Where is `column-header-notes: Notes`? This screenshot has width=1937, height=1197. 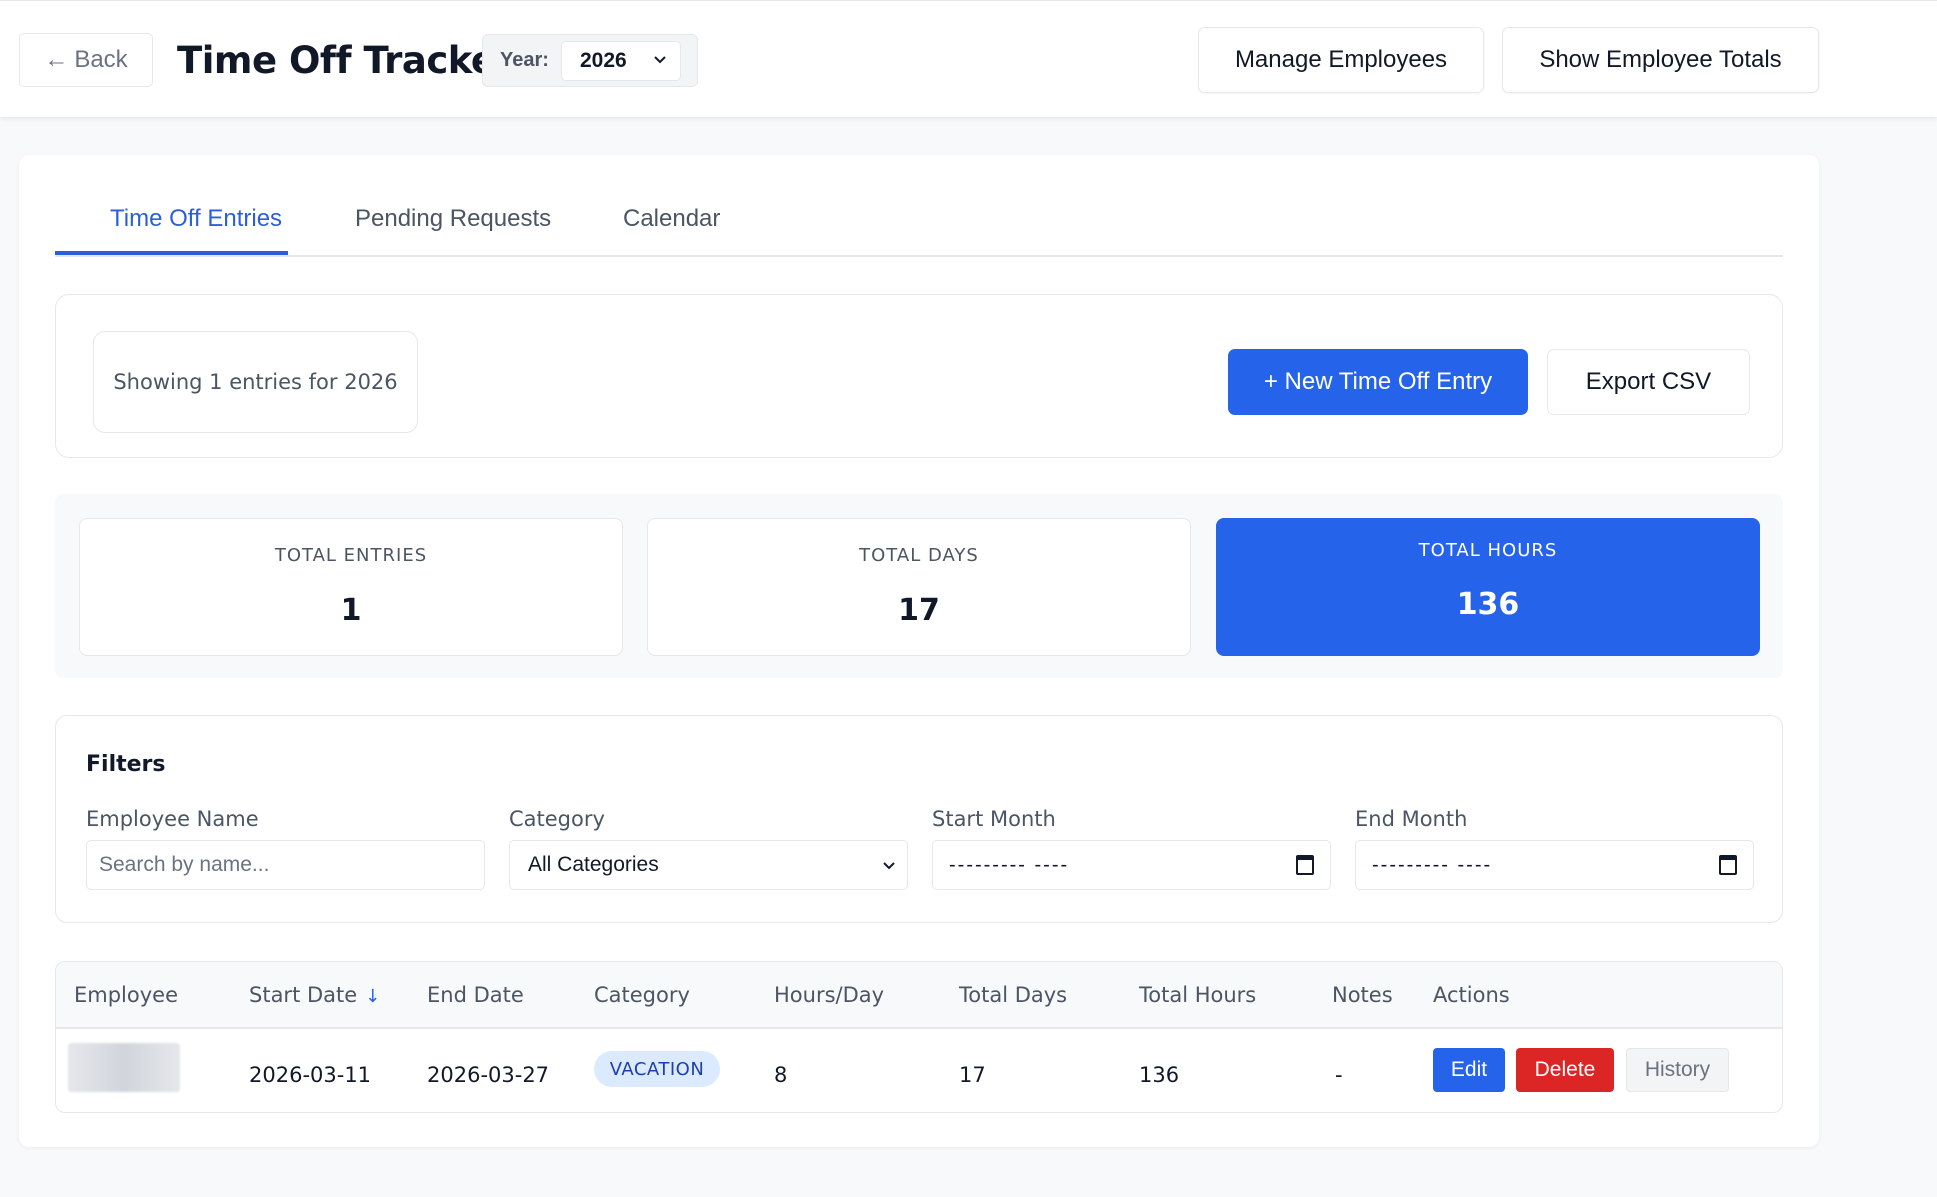 column-header-notes: Notes is located at coordinates (1362, 995).